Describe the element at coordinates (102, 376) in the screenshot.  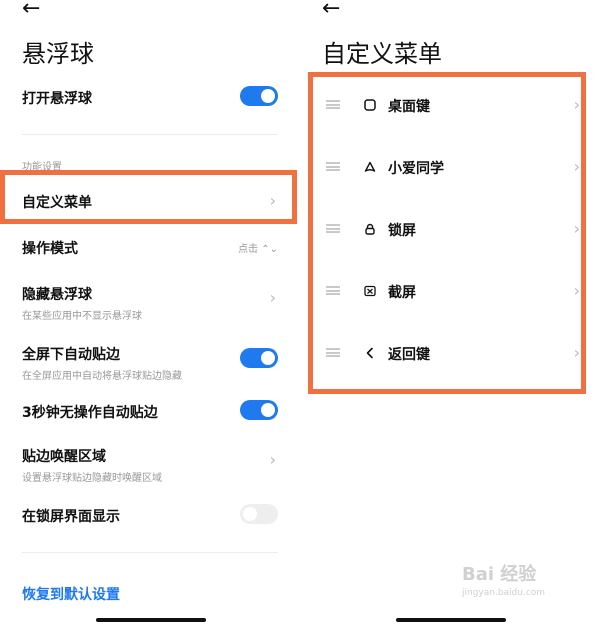
I see `fullscreen-auto-stick-desc: 在全屏应用中自动将悬浮球贴边隐藏` at that location.